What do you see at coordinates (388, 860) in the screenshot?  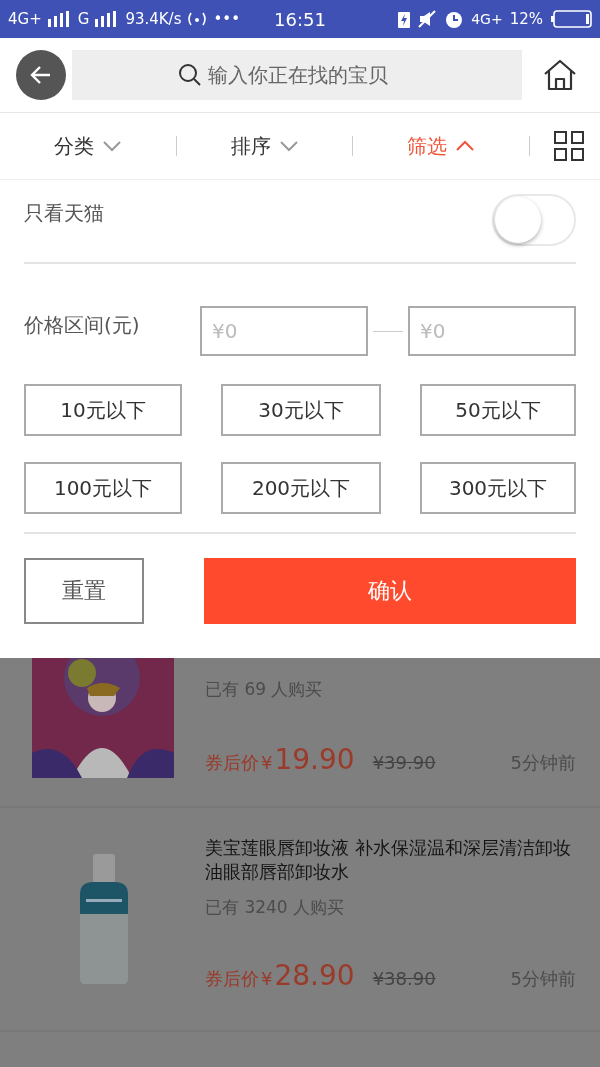 I see `product-title: 美宝莲眼唇卸妆液 补水保湿温和深层清洁卸妆油眼部唇部卸妆水` at bounding box center [388, 860].